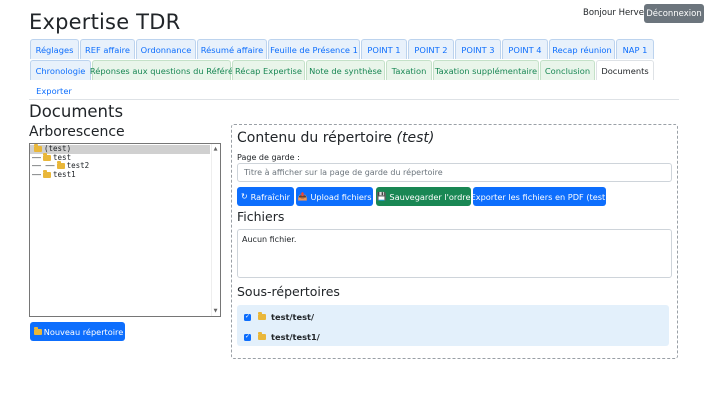 Image resolution: width=708 pixels, height=400 pixels. What do you see at coordinates (268, 157) in the screenshot?
I see `garde-label: Page de garde :` at bounding box center [268, 157].